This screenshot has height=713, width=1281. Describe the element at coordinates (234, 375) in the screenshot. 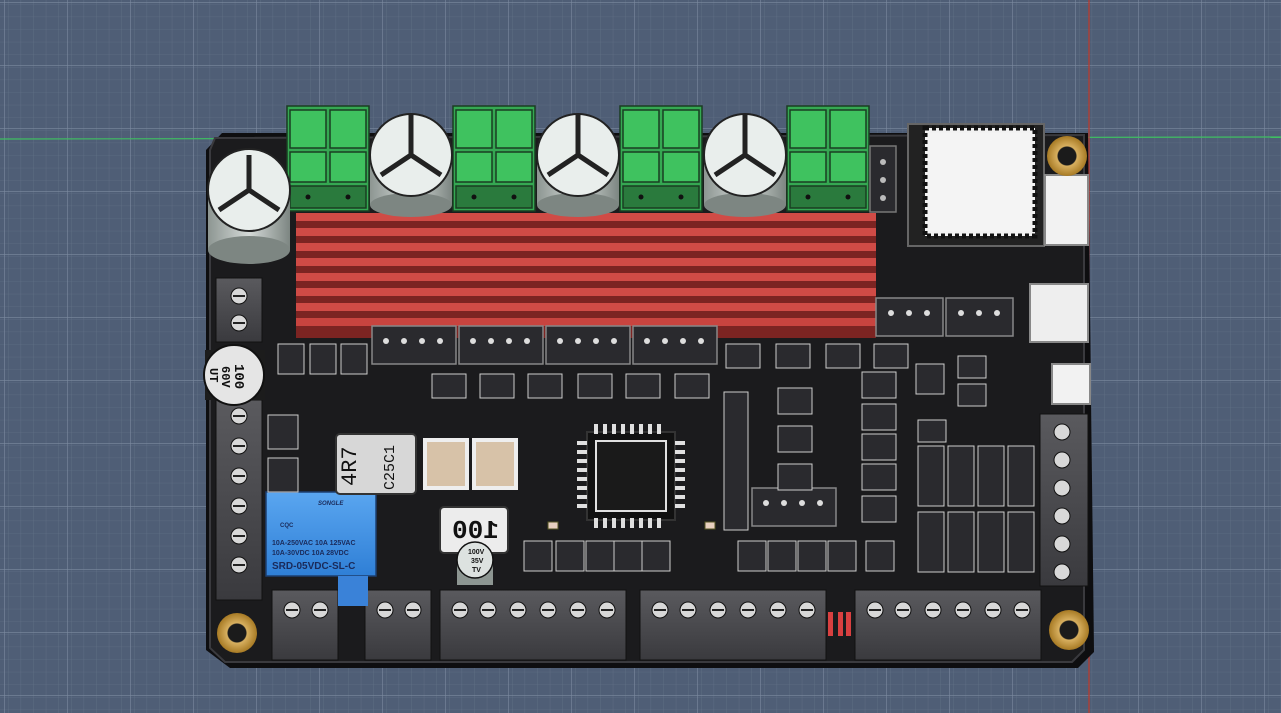

I see `cap-left` at that location.